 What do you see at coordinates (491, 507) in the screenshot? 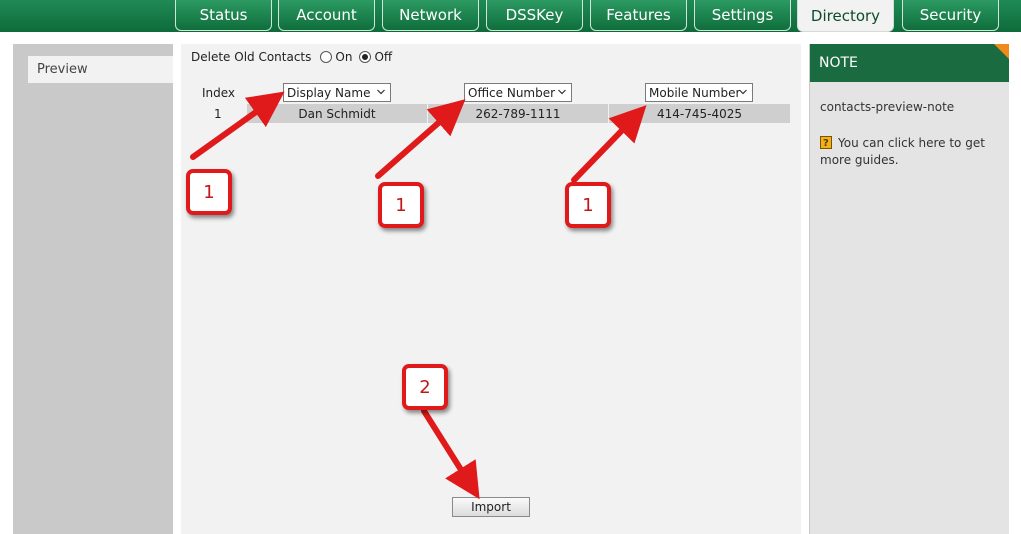
I see `import-button: Import` at bounding box center [491, 507].